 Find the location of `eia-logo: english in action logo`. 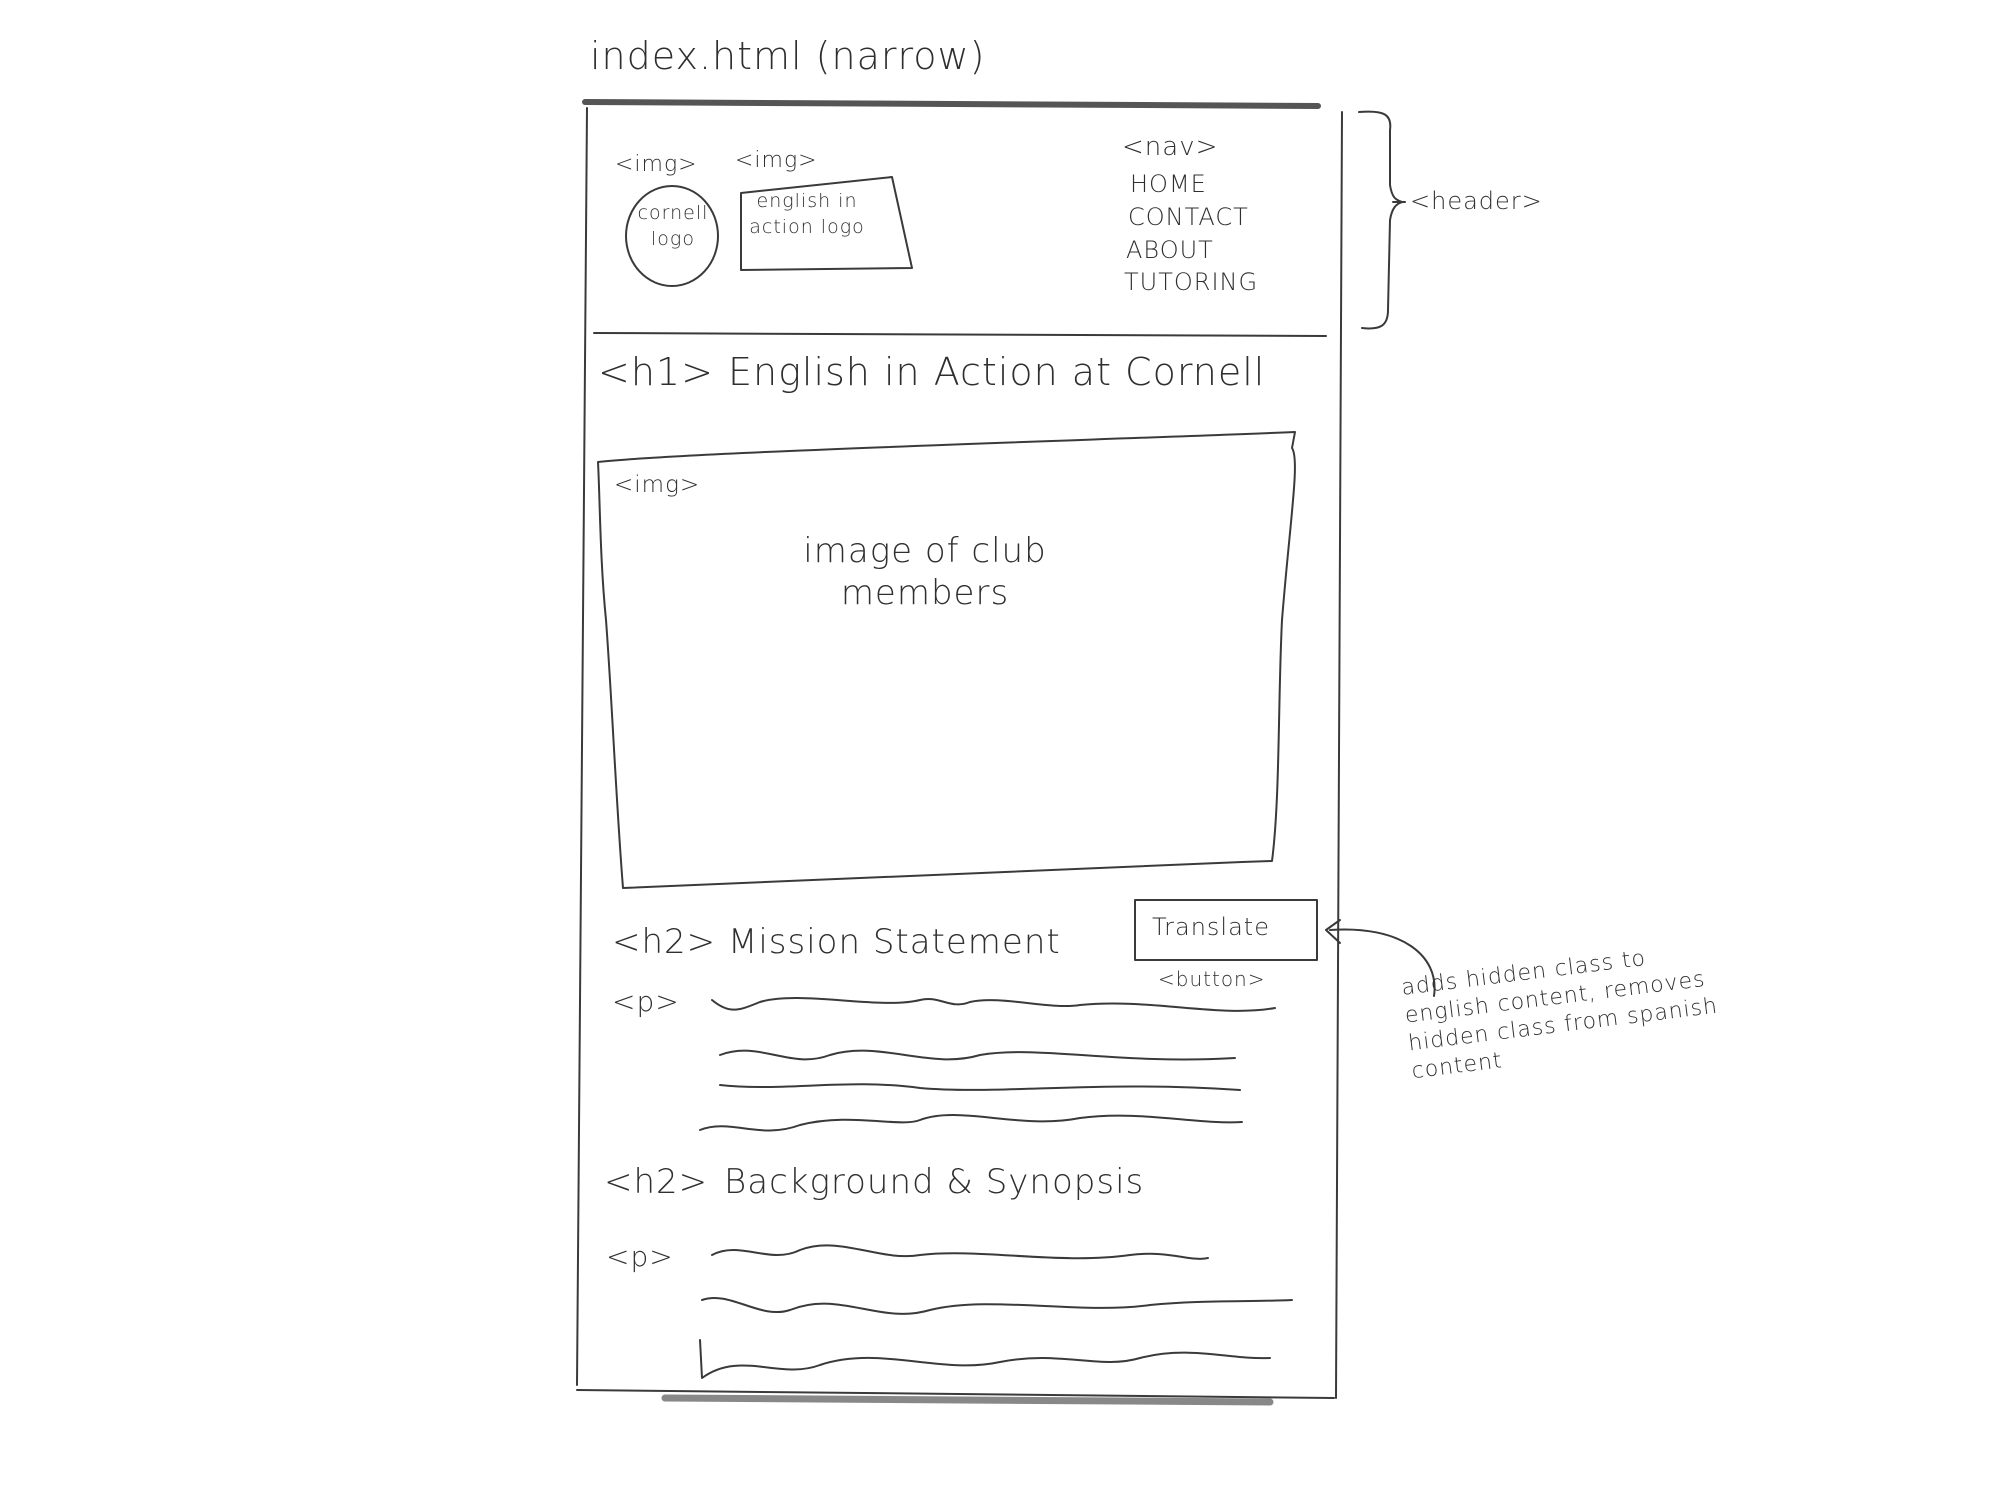

eia-logo: english in action logo is located at coordinates (807, 214).